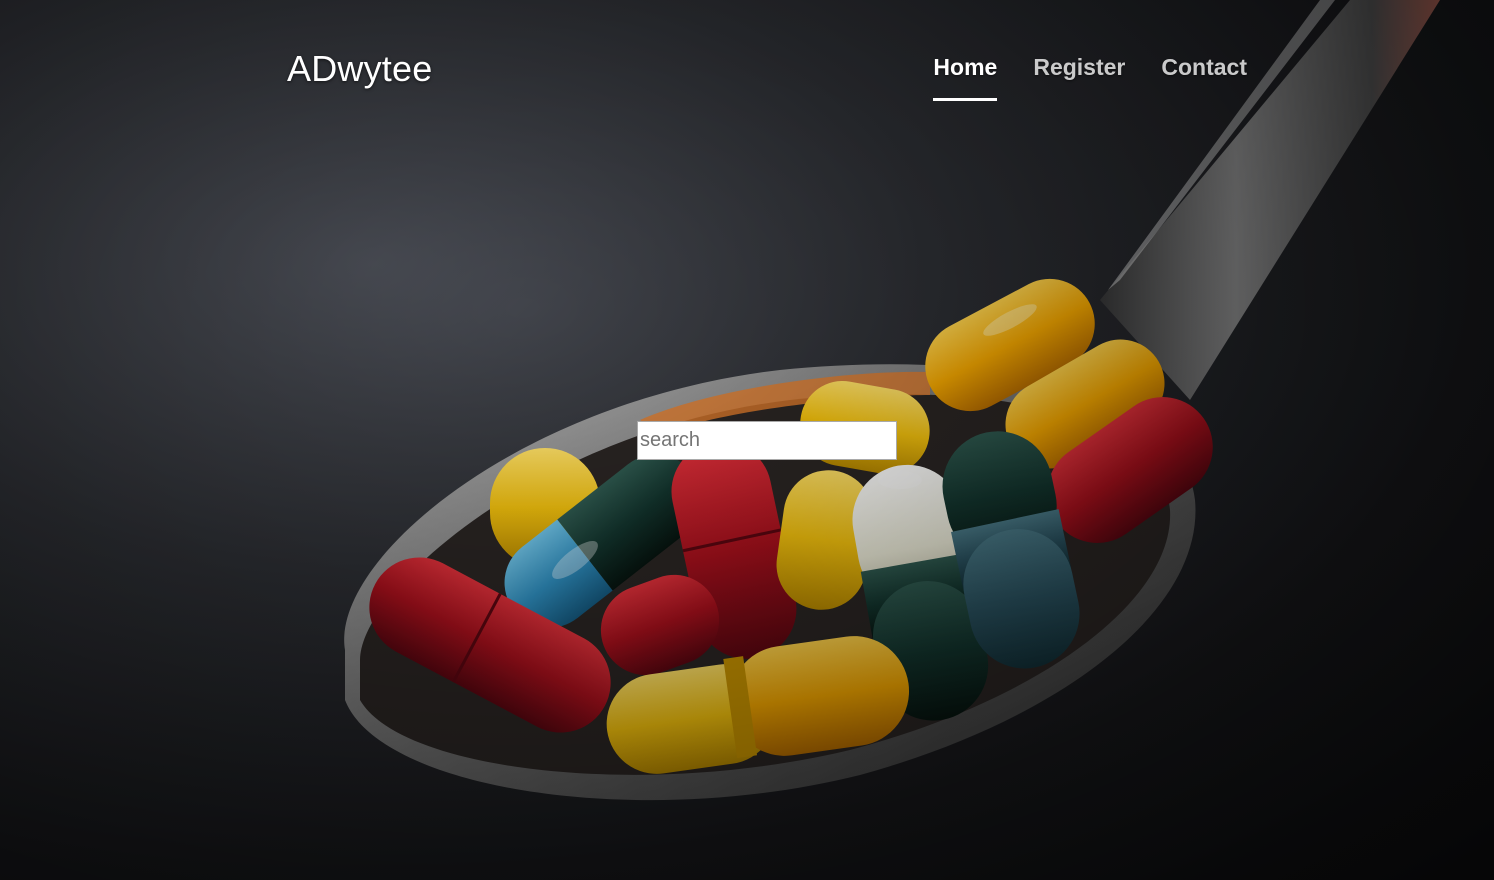  I want to click on search-input, so click(767, 440).